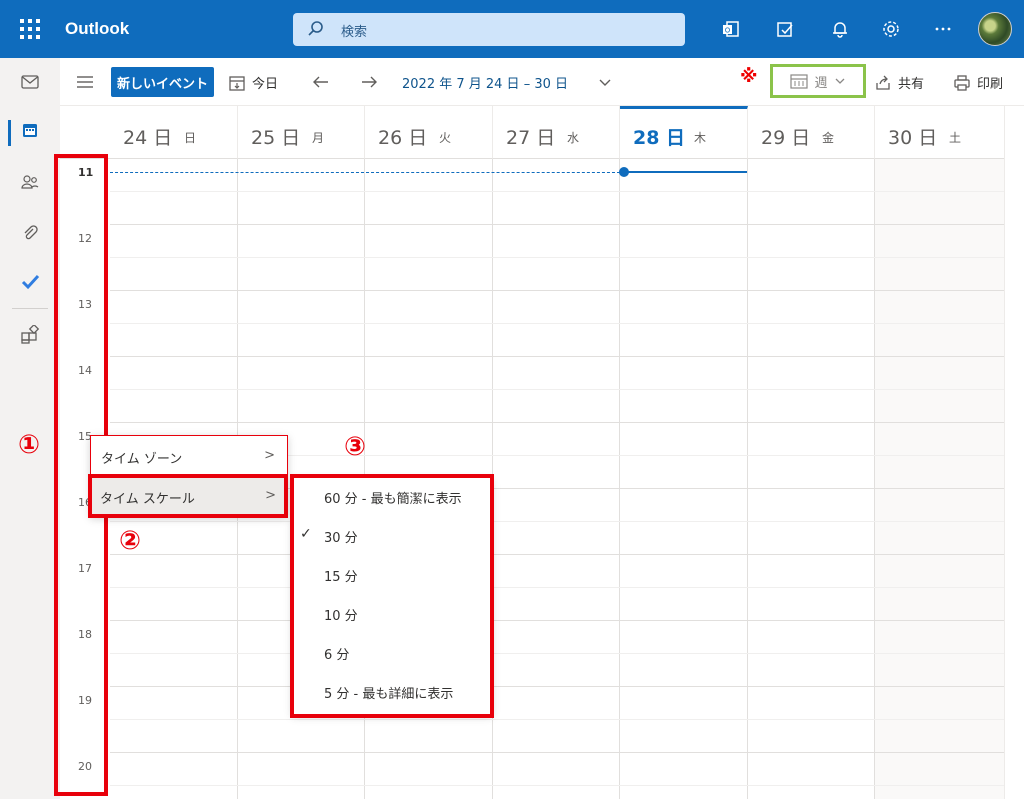  I want to click on gear-icon, so click(891, 29).